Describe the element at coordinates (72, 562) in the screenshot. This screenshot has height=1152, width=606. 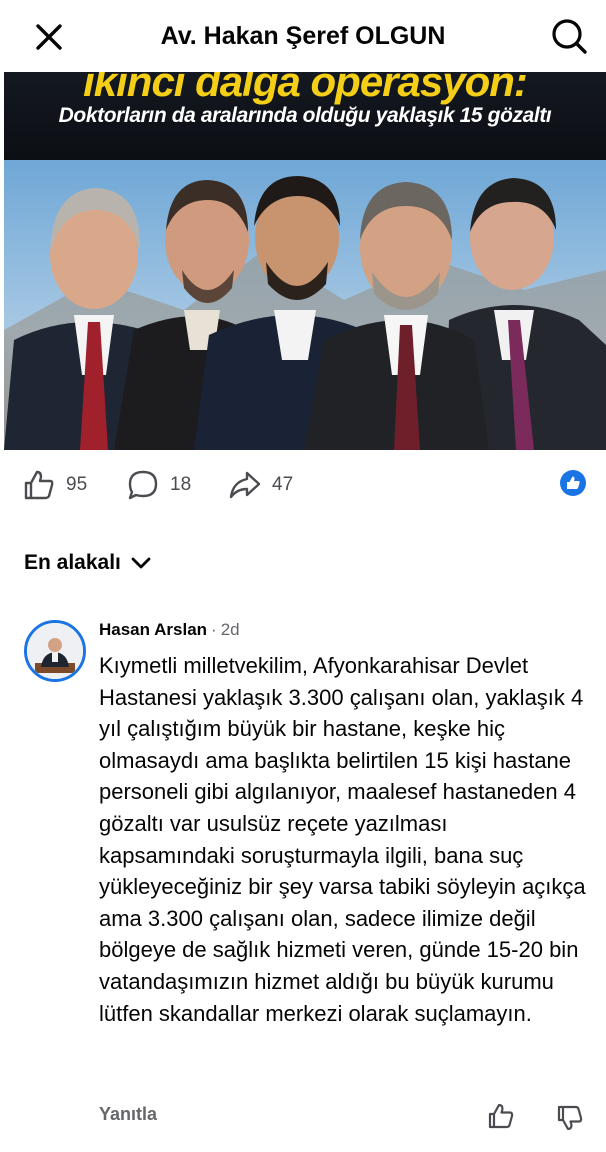
I see `sort-label: En alakalı` at that location.